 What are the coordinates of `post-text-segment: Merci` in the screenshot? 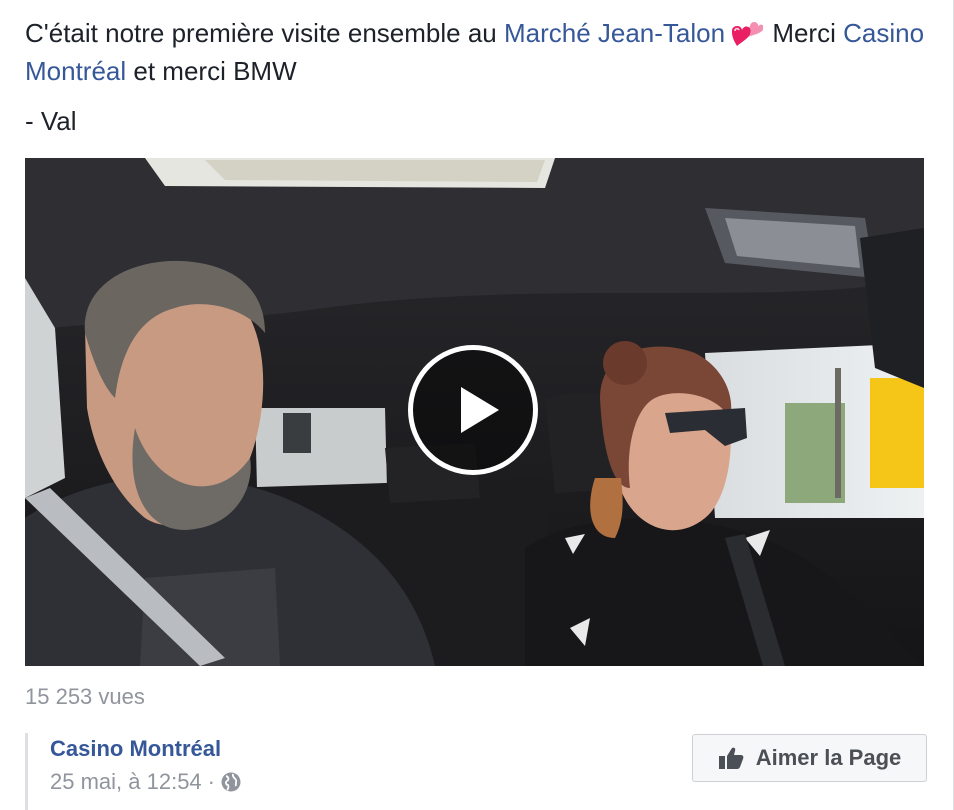 It's located at (804, 33).